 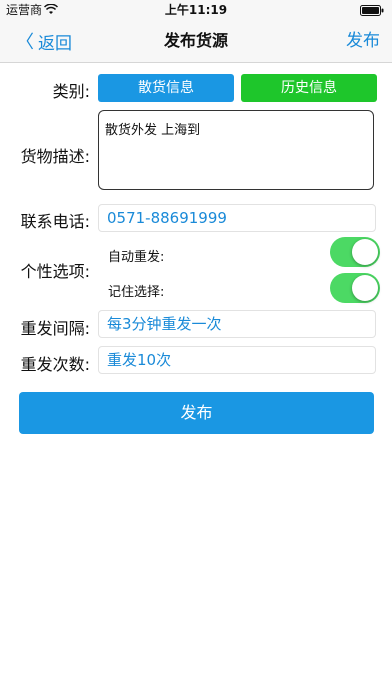 I want to click on status-bar: 运营商 上午11:19, so click(x=196, y=10).